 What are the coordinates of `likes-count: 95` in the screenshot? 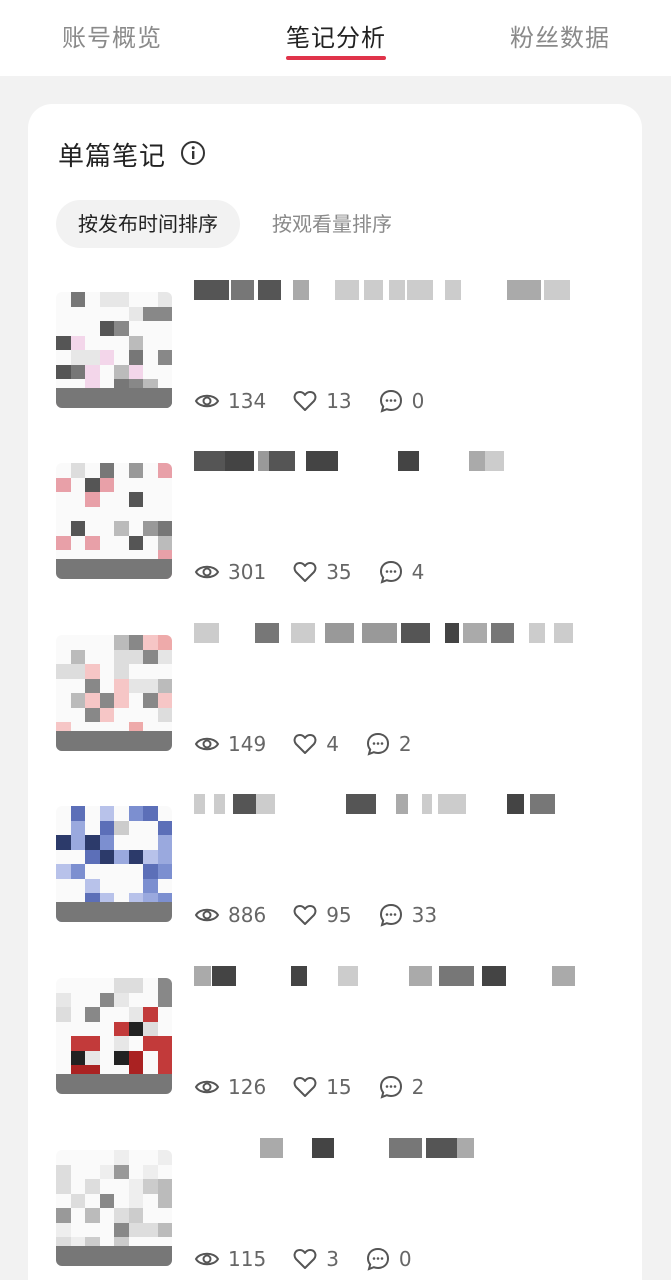 It's located at (339, 915).